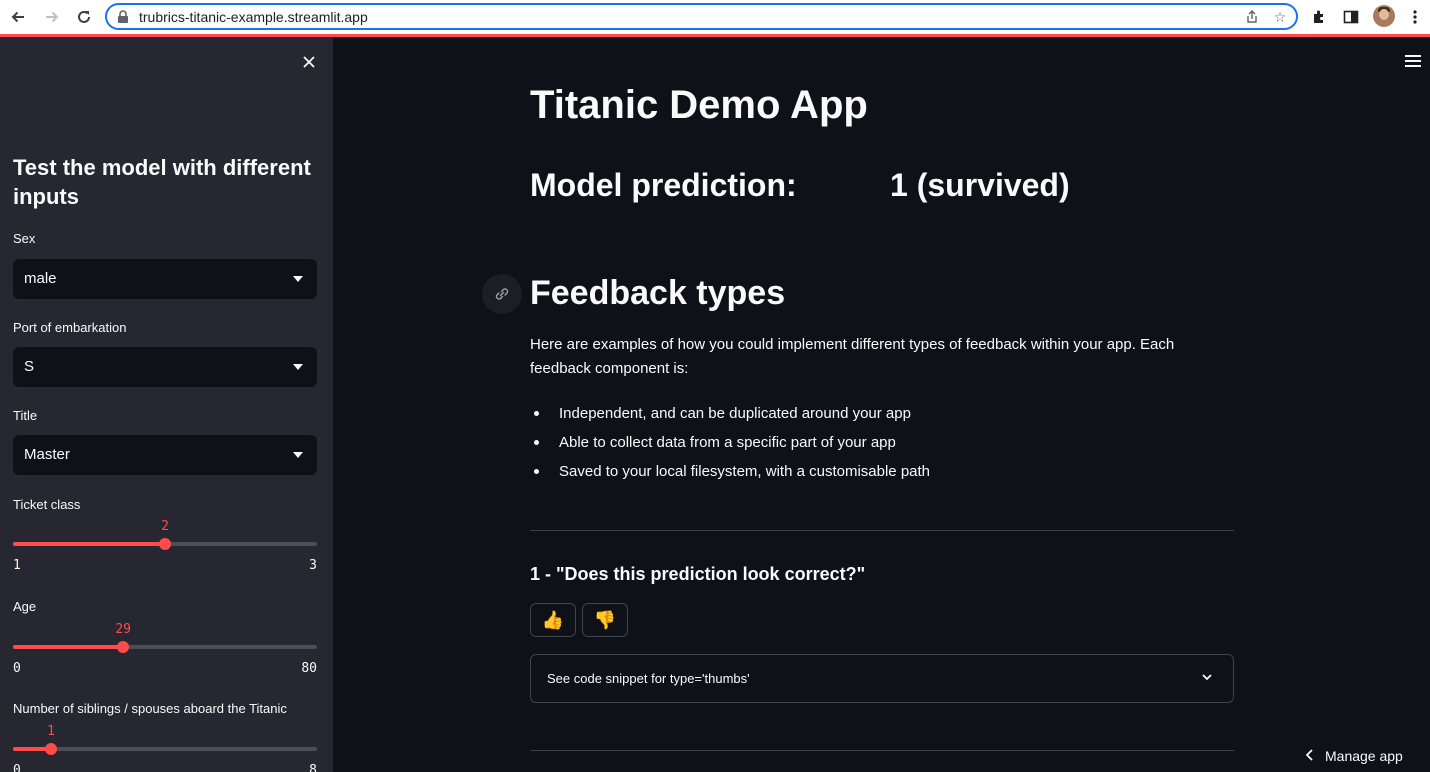 The height and width of the screenshot is (772, 1430). I want to click on sex-value: male, so click(40, 278).